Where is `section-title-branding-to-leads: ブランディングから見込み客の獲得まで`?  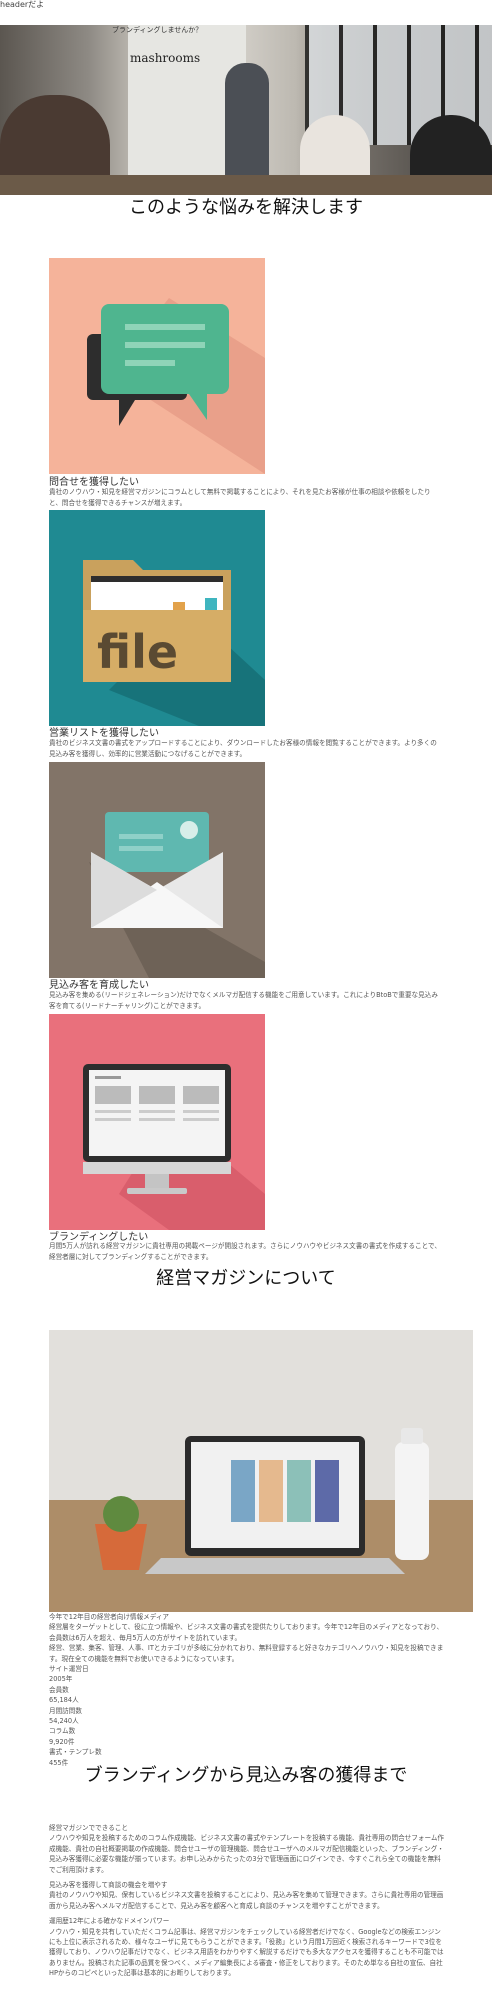
section-title-branding-to-leads: ブランディングから見込み客の獲得まで is located at coordinates (246, 1775).